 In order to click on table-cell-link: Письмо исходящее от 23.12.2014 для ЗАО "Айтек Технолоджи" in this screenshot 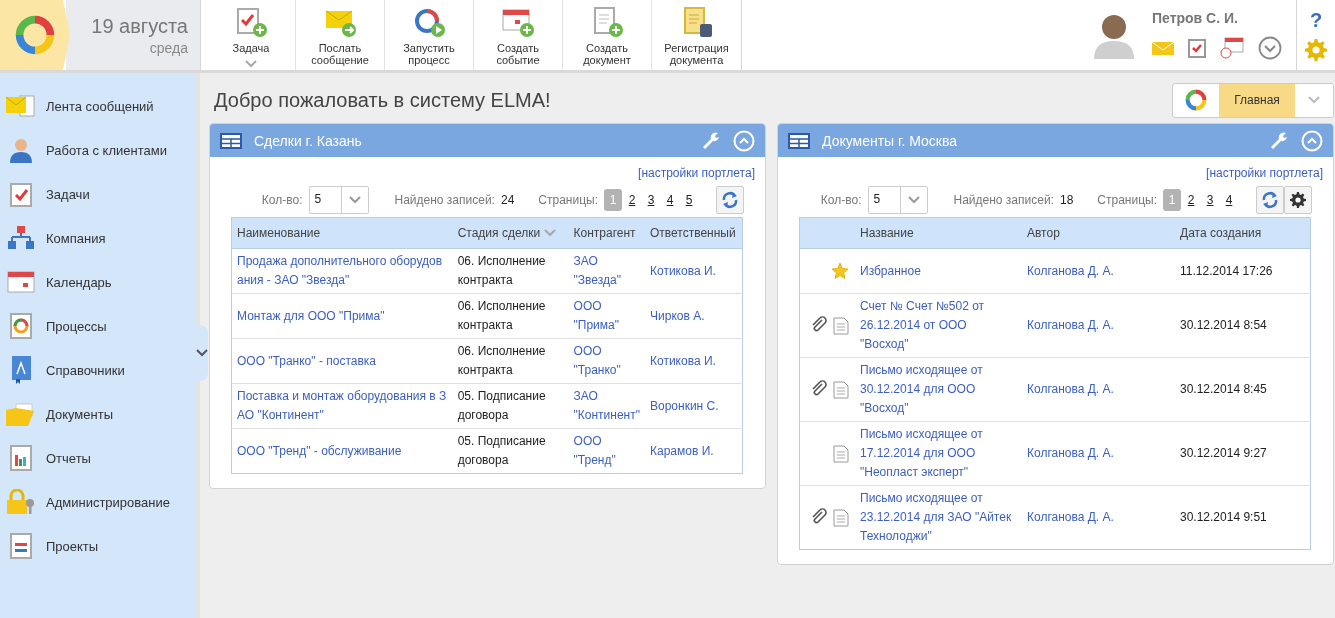, I will do `click(938, 517)`.